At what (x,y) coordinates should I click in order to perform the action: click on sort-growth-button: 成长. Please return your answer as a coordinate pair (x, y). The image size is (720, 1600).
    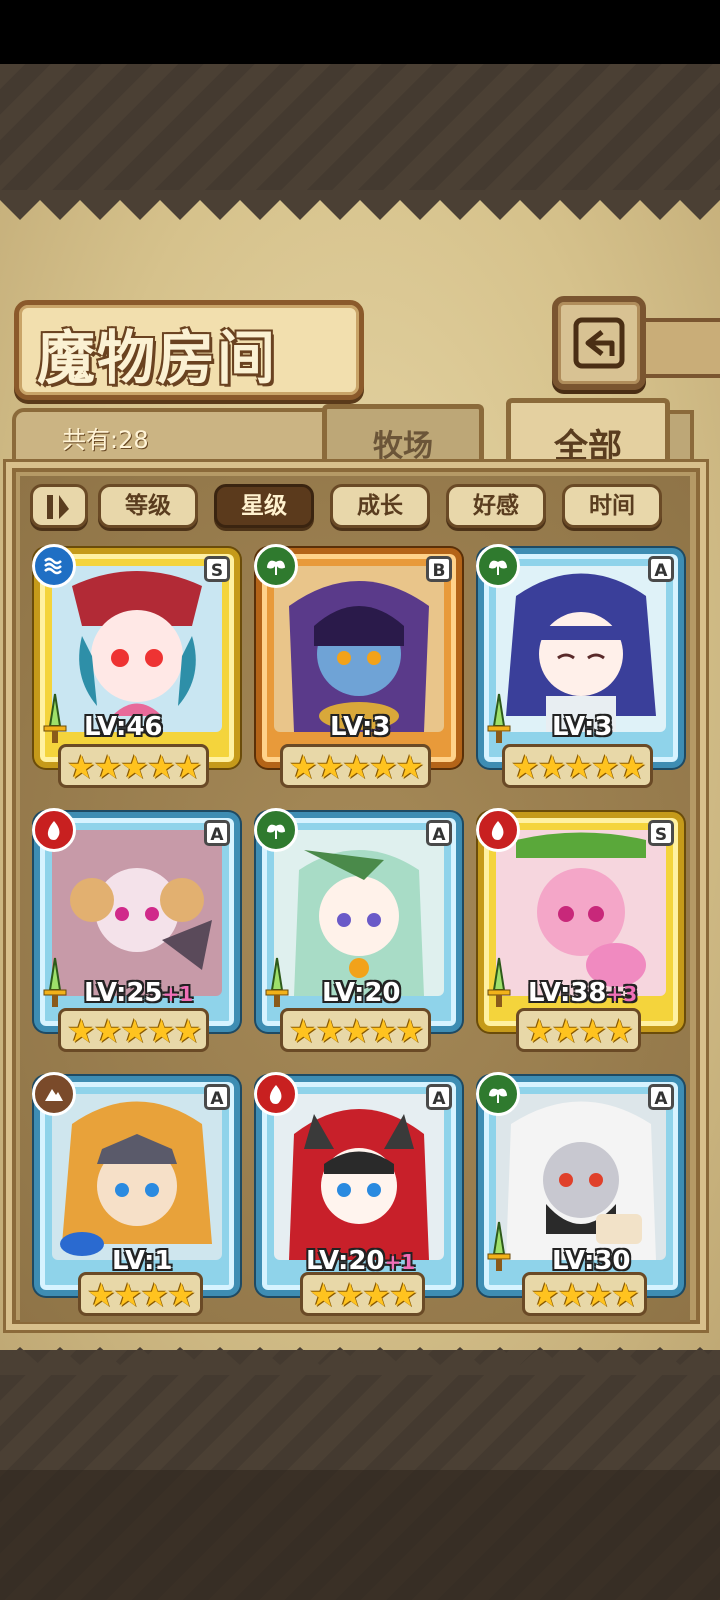
    Looking at the image, I should click on (380, 506).